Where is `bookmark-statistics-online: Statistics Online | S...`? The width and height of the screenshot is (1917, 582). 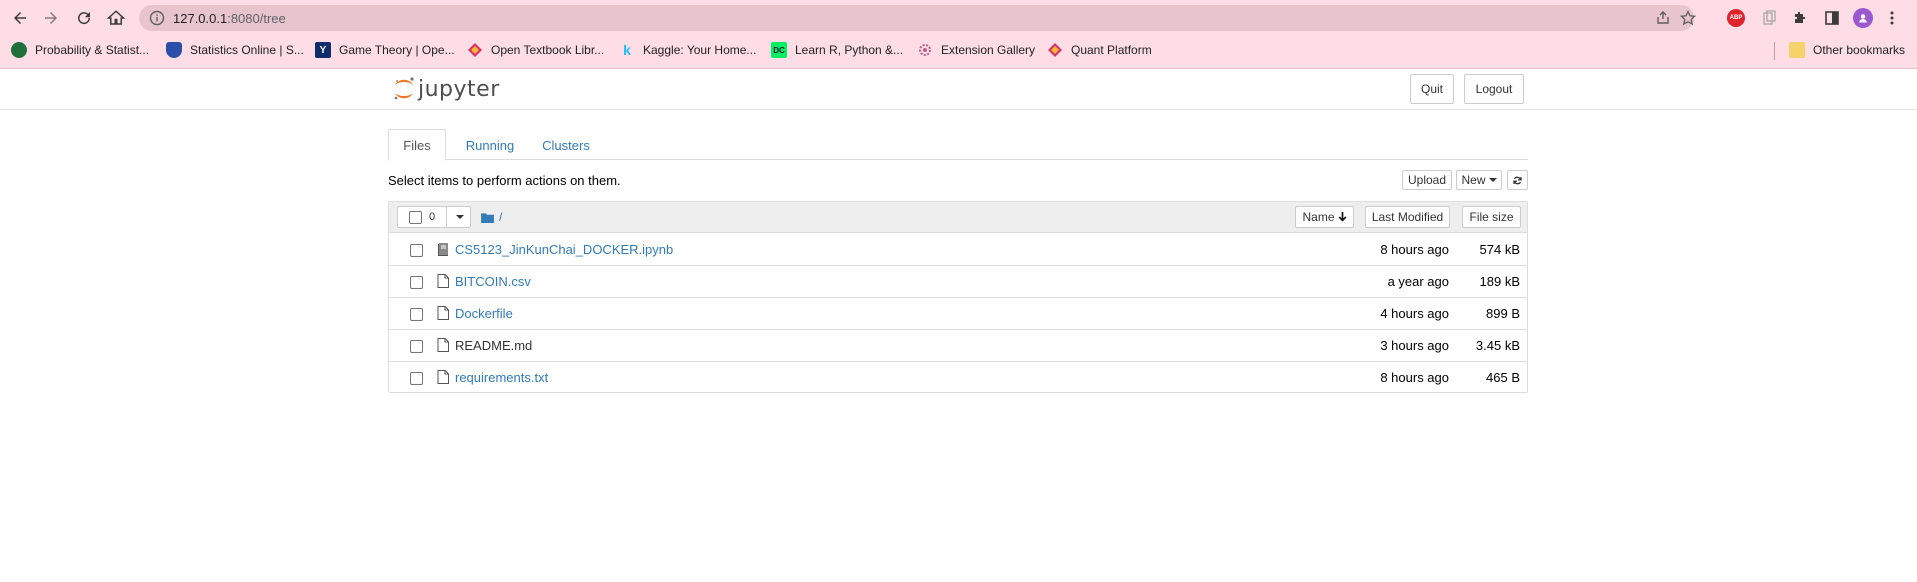 bookmark-statistics-online: Statistics Online | S... is located at coordinates (235, 50).